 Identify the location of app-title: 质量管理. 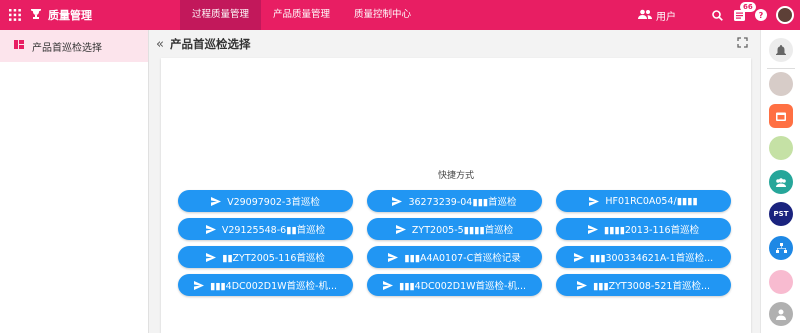
(70, 15).